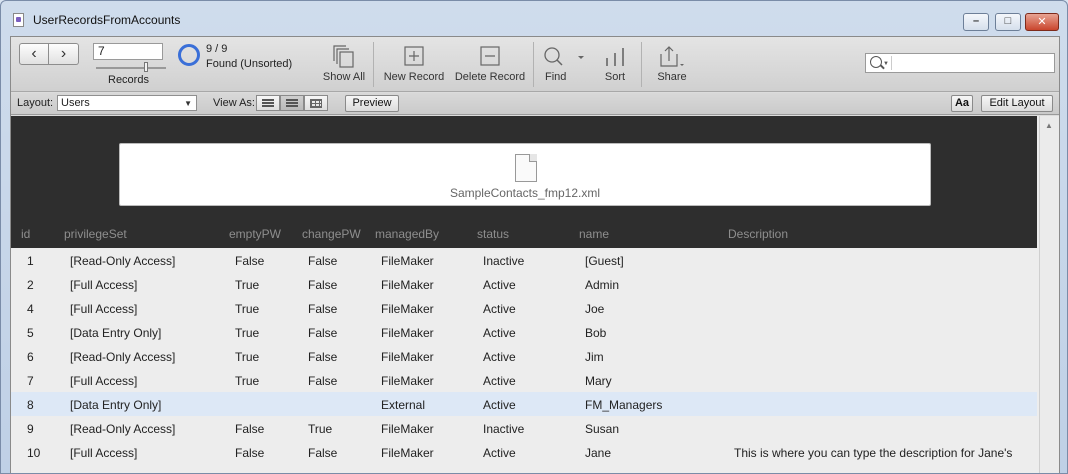  I want to click on field-name: Joe, so click(594, 309).